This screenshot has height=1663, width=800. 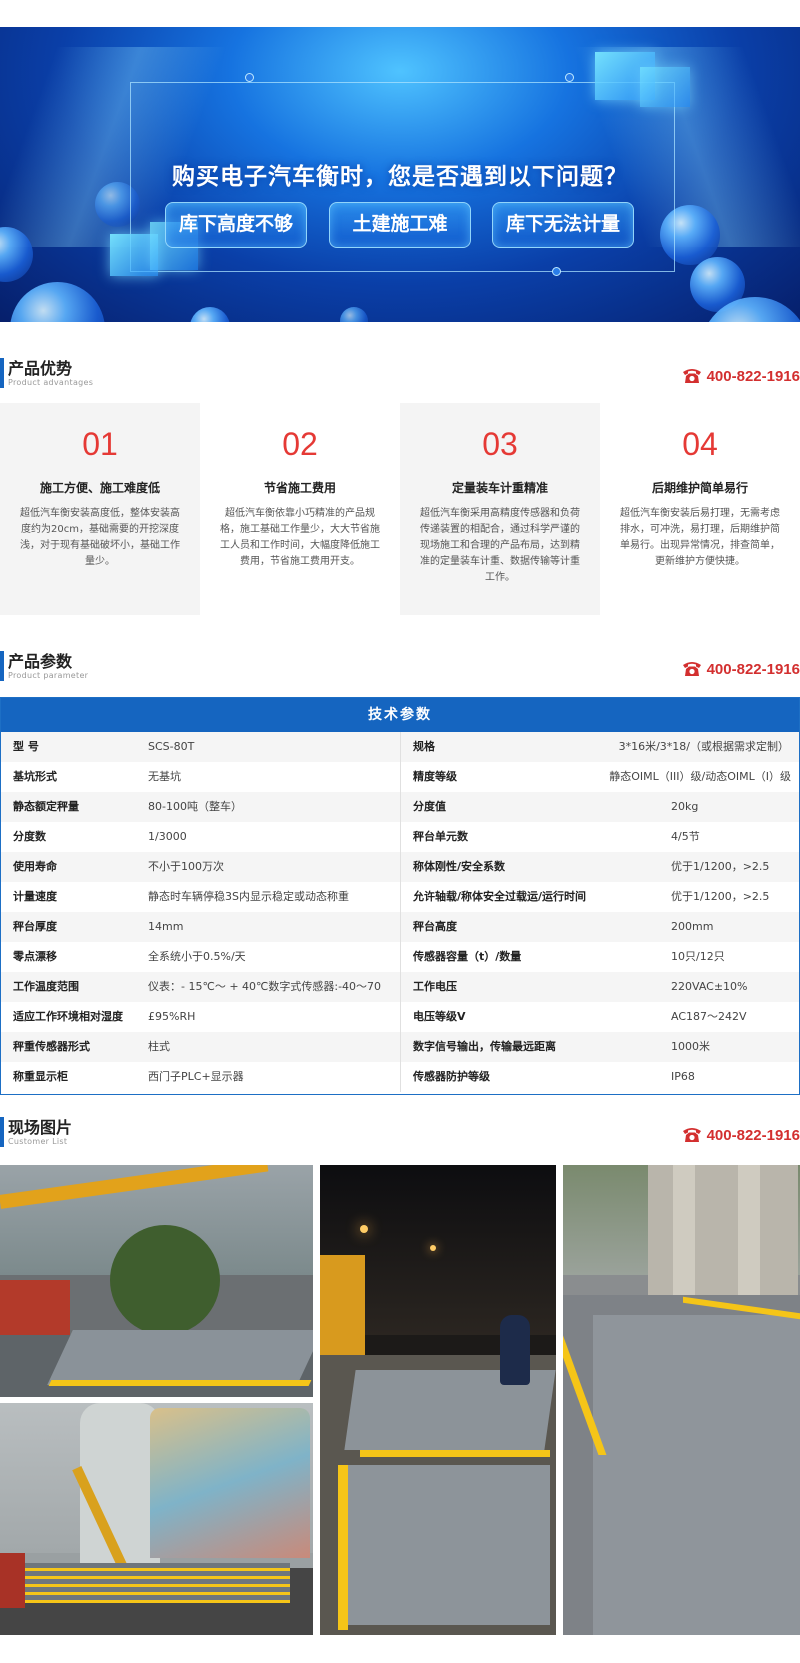 I want to click on spec-key: 计量速度, so click(x=35, y=896).